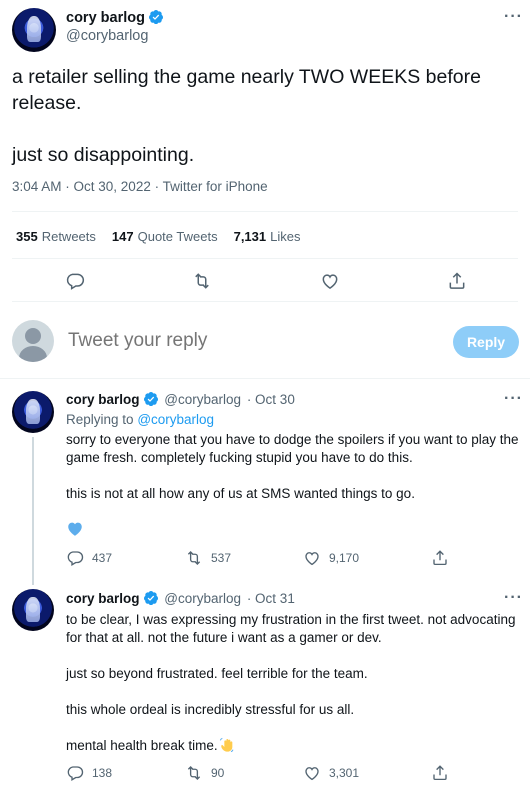 The width and height of the screenshot is (530, 787). What do you see at coordinates (208, 558) in the screenshot?
I see `retweet-button: 537` at bounding box center [208, 558].